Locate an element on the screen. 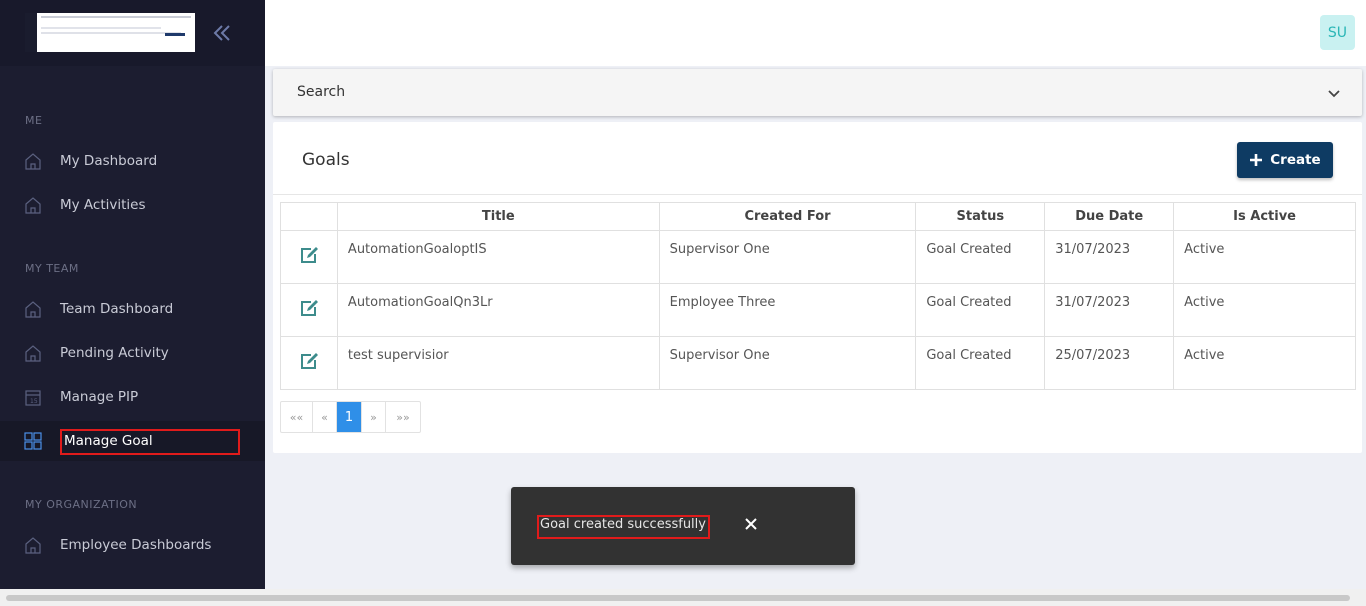 The height and width of the screenshot is (606, 1366). sidebar-item-my-activities: My Activities is located at coordinates (132, 205).